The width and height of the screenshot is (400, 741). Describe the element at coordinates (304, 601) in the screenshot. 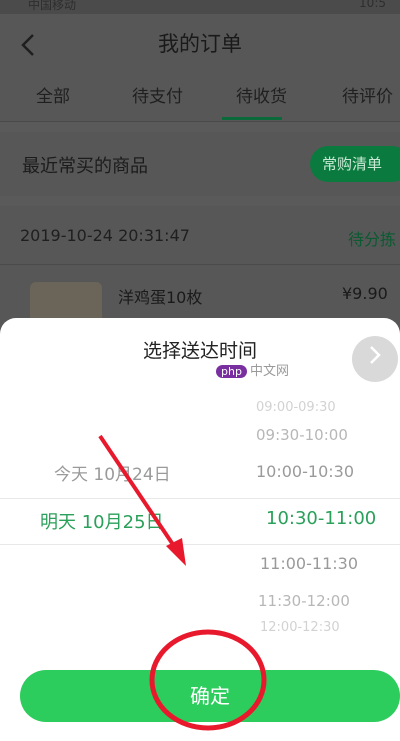

I see `slot-option: 11:30-12:00` at that location.